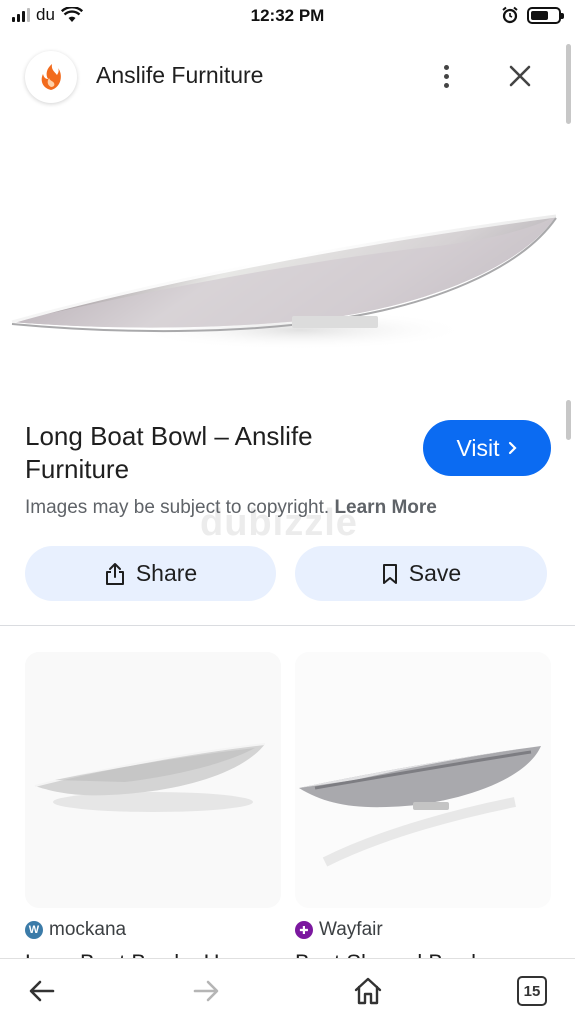  What do you see at coordinates (512, 448) in the screenshot?
I see `chevron-right-icon` at bounding box center [512, 448].